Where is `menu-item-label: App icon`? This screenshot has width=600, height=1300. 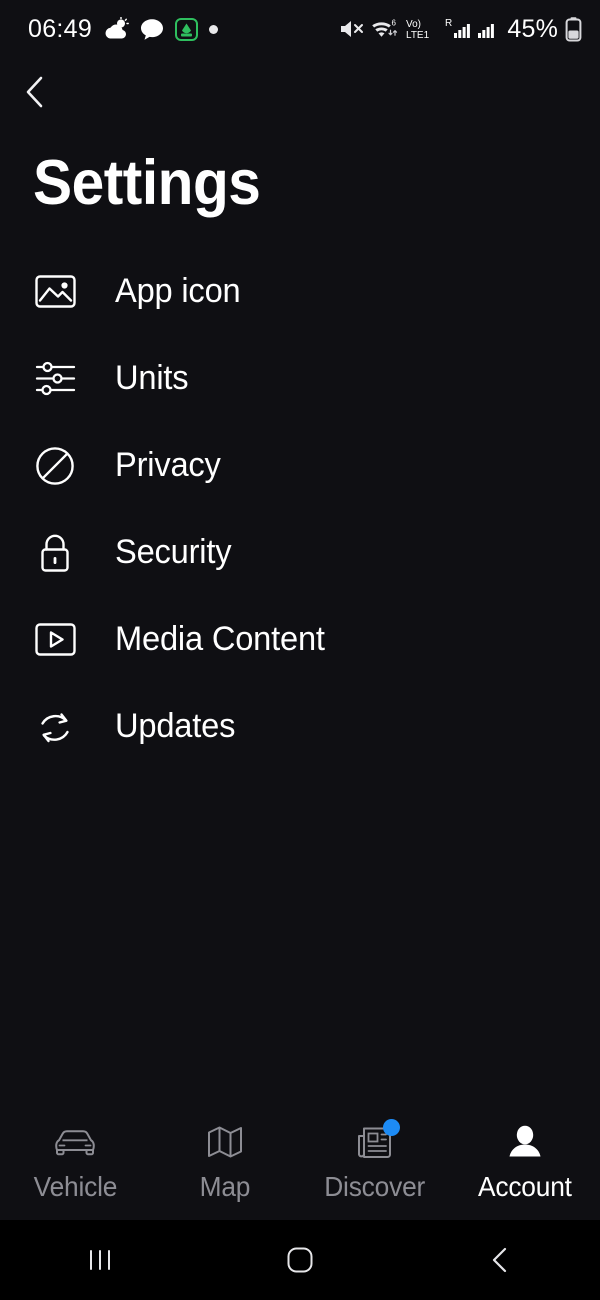
menu-item-label: App icon is located at coordinates (178, 291).